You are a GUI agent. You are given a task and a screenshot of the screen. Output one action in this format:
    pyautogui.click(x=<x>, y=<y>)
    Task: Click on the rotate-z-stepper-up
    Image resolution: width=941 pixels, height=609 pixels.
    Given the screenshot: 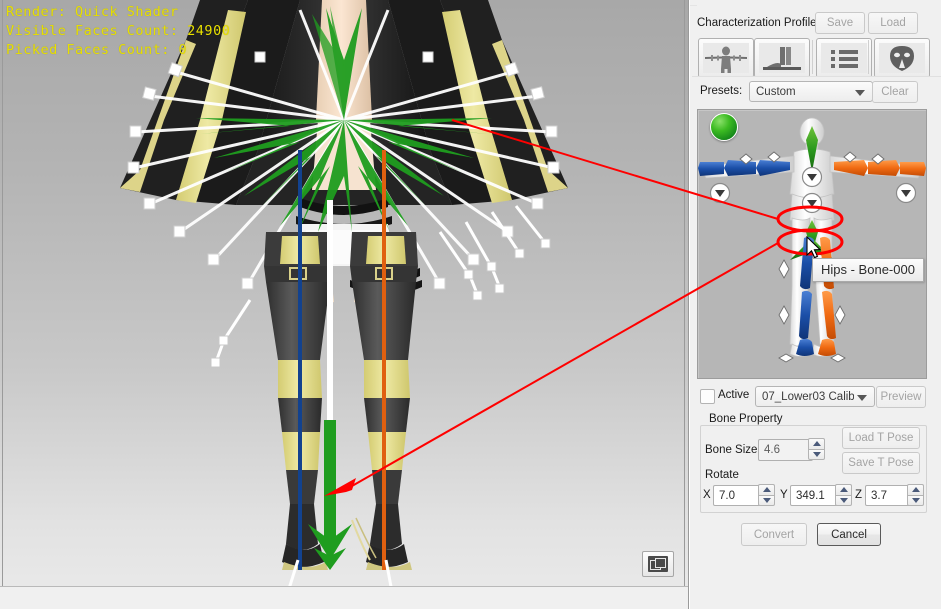 What is the action you would take?
    pyautogui.click(x=915, y=489)
    